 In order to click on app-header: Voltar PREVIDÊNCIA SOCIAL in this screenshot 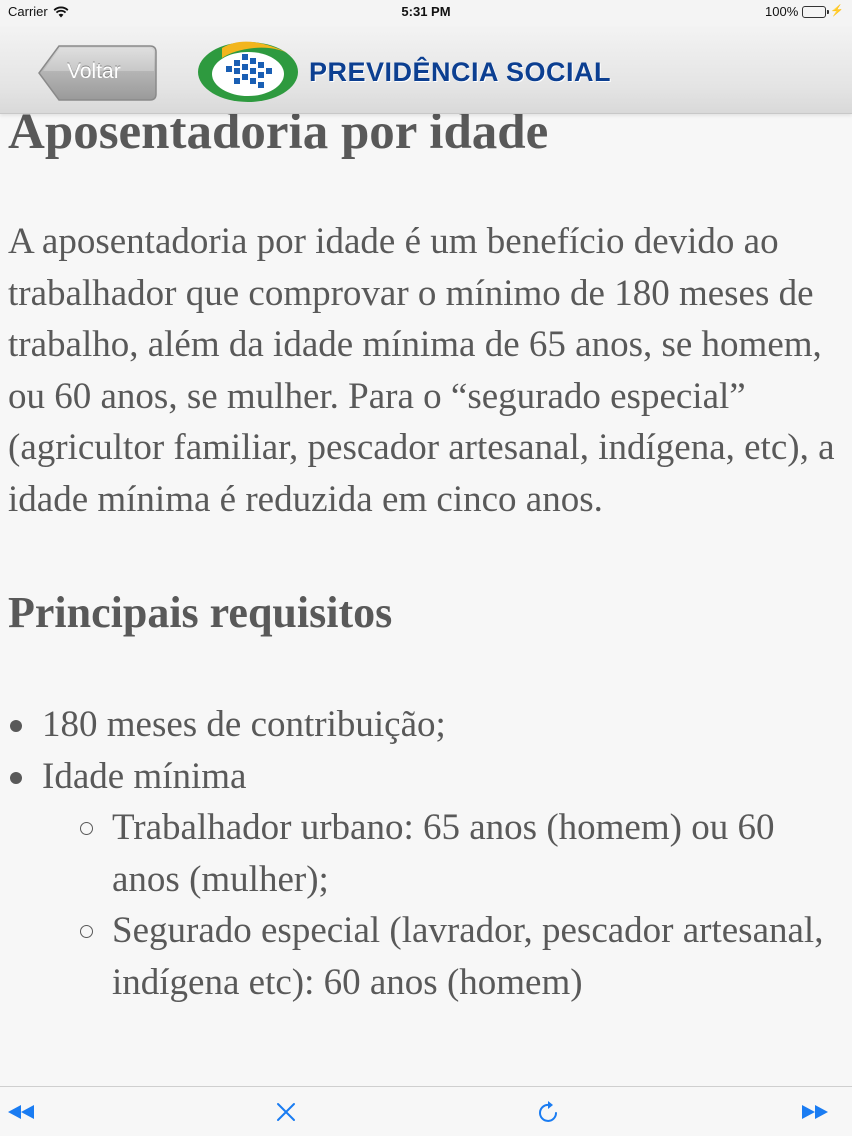, I will do `click(426, 70)`.